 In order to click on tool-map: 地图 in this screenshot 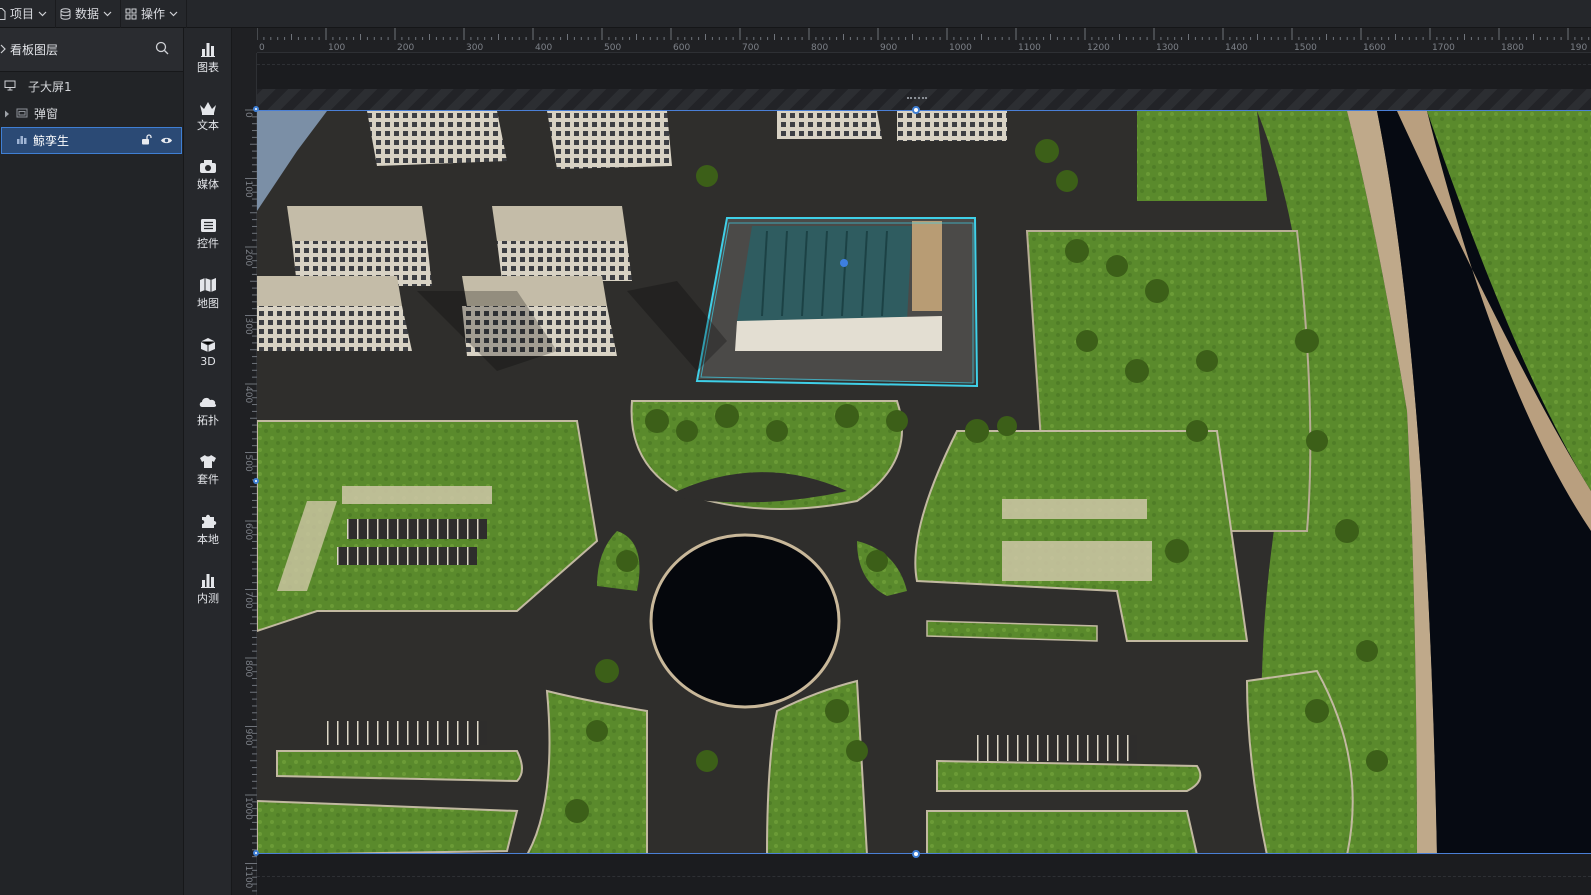, I will do `click(208, 293)`.